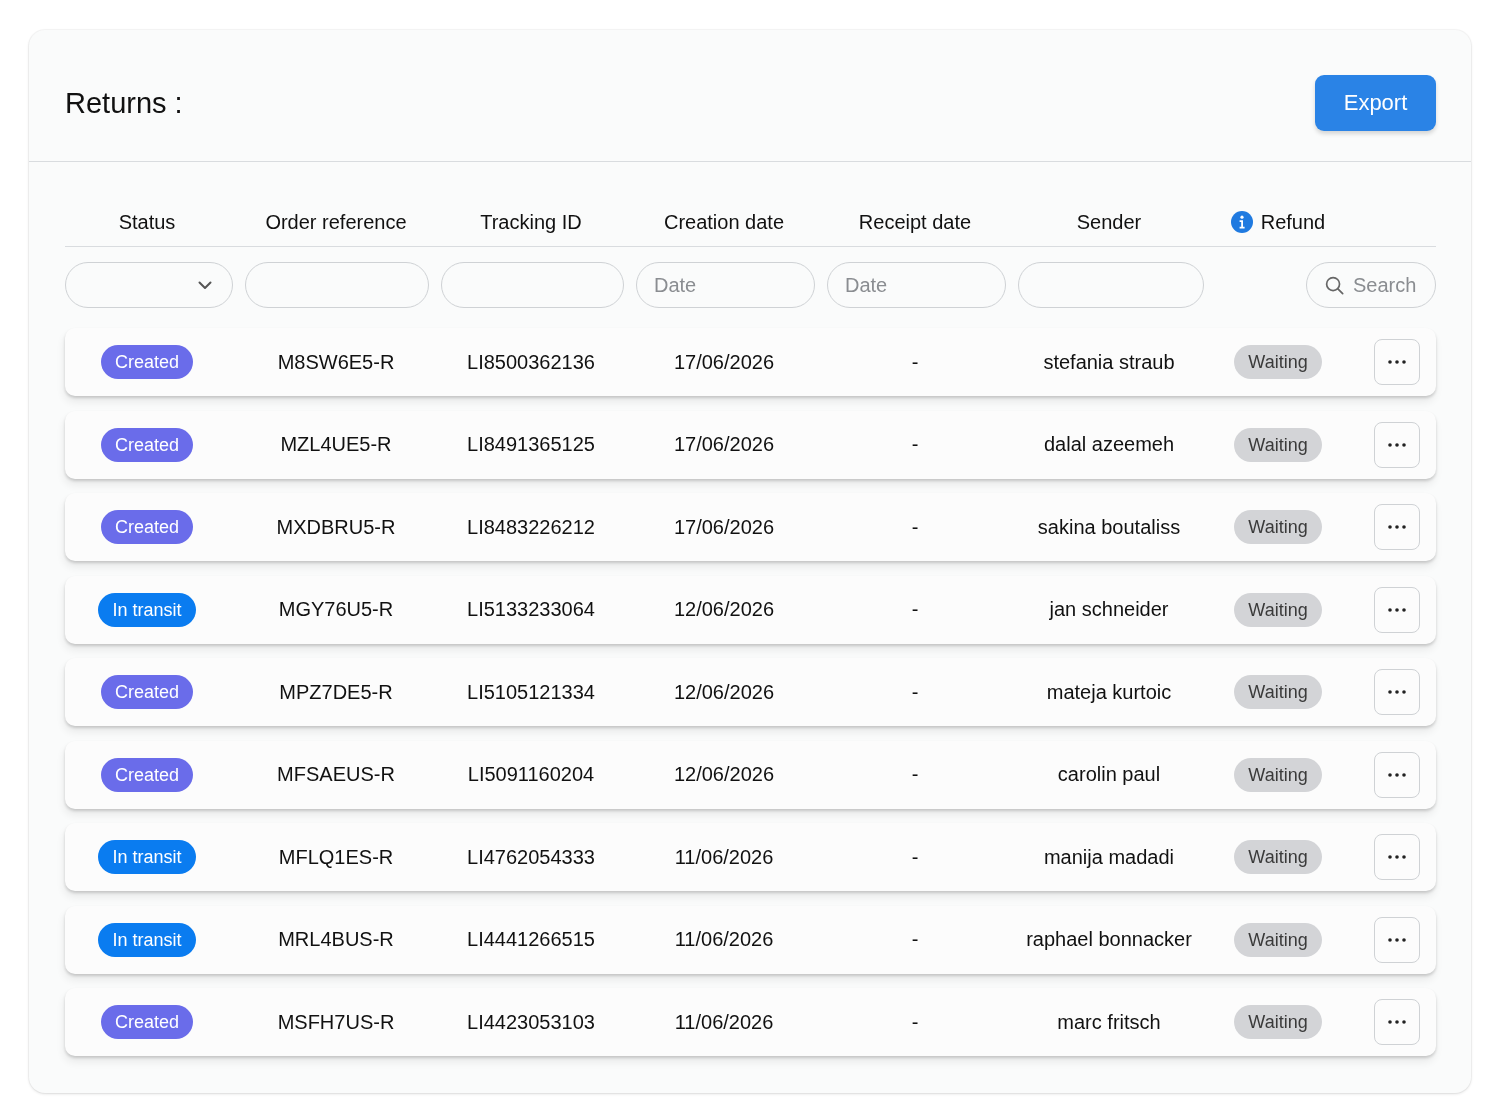  I want to click on chevron-down-icon, so click(205, 285).